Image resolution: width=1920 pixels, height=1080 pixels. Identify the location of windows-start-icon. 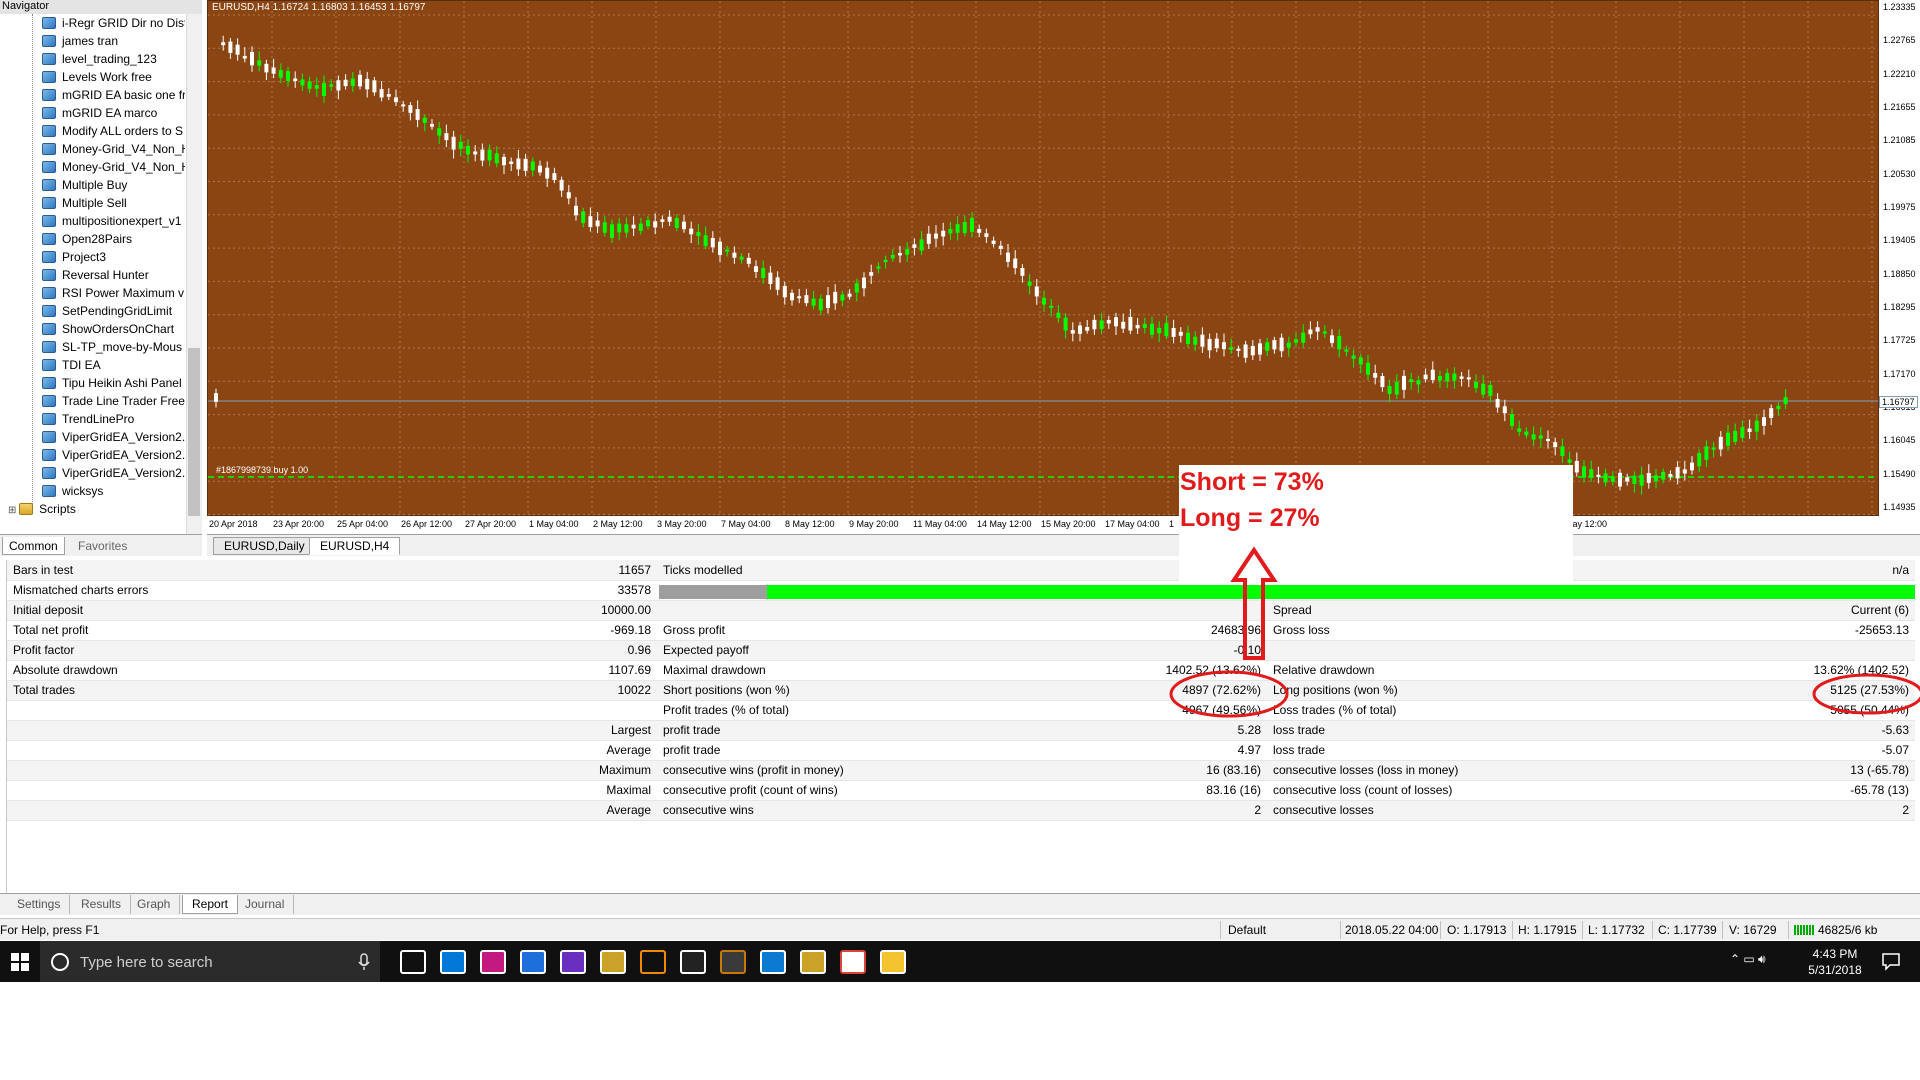
(20, 961).